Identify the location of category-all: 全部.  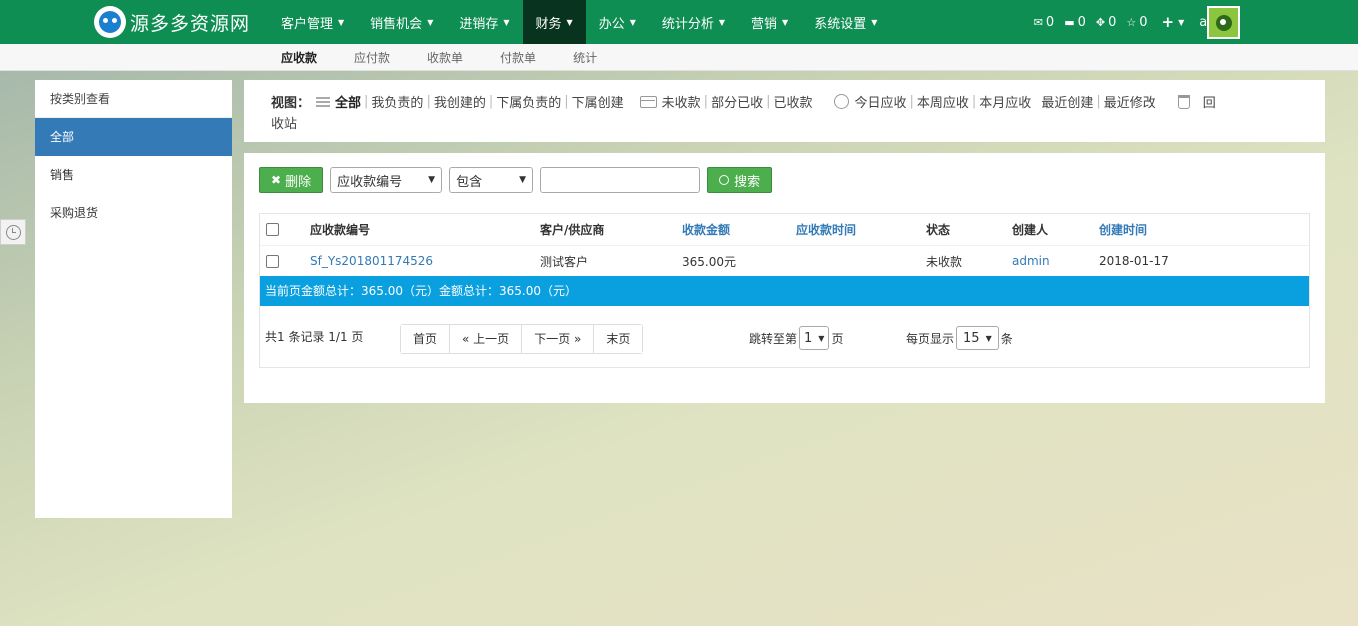
(133, 137).